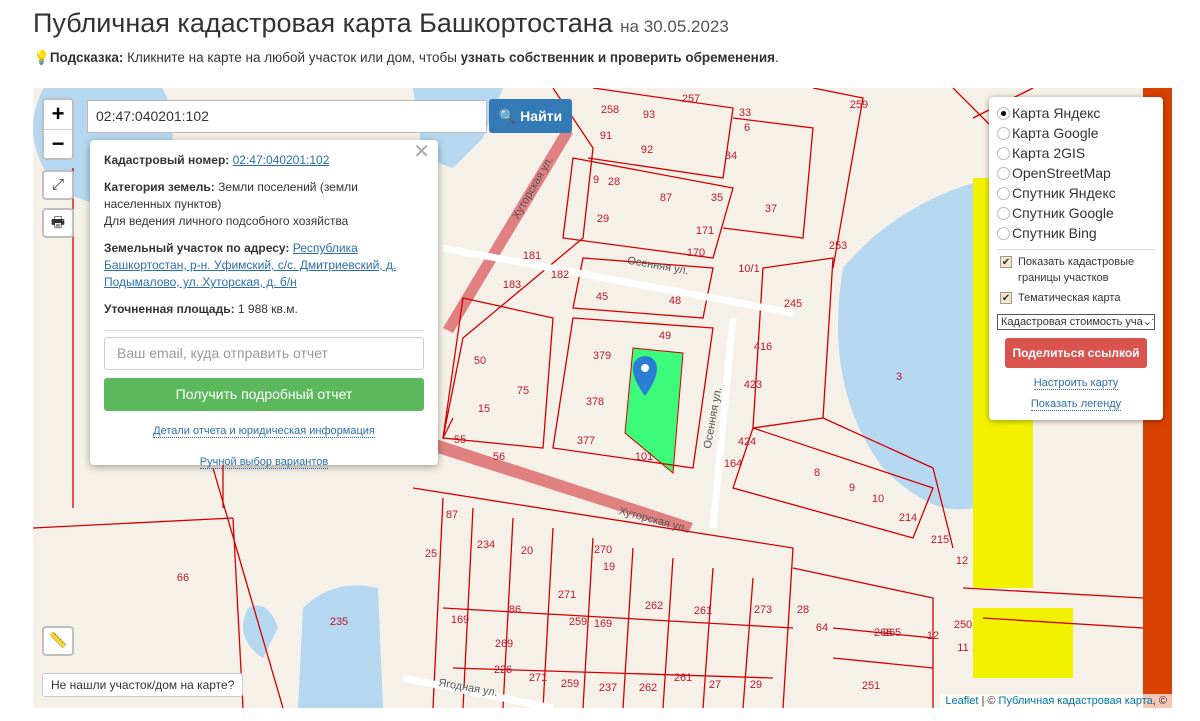 This screenshot has width=1200, height=721. Describe the element at coordinates (1076, 233) in the screenshot. I see `base-layer-radio: Спутник Bing` at that location.